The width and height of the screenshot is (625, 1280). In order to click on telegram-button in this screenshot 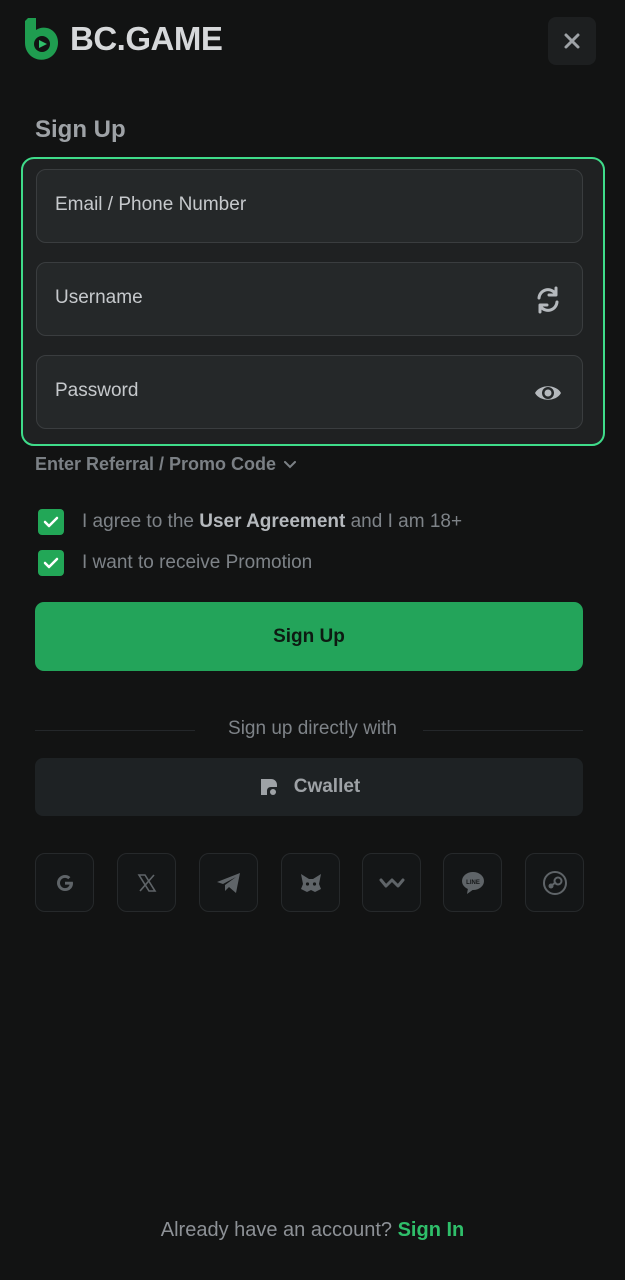, I will do `click(228, 882)`.